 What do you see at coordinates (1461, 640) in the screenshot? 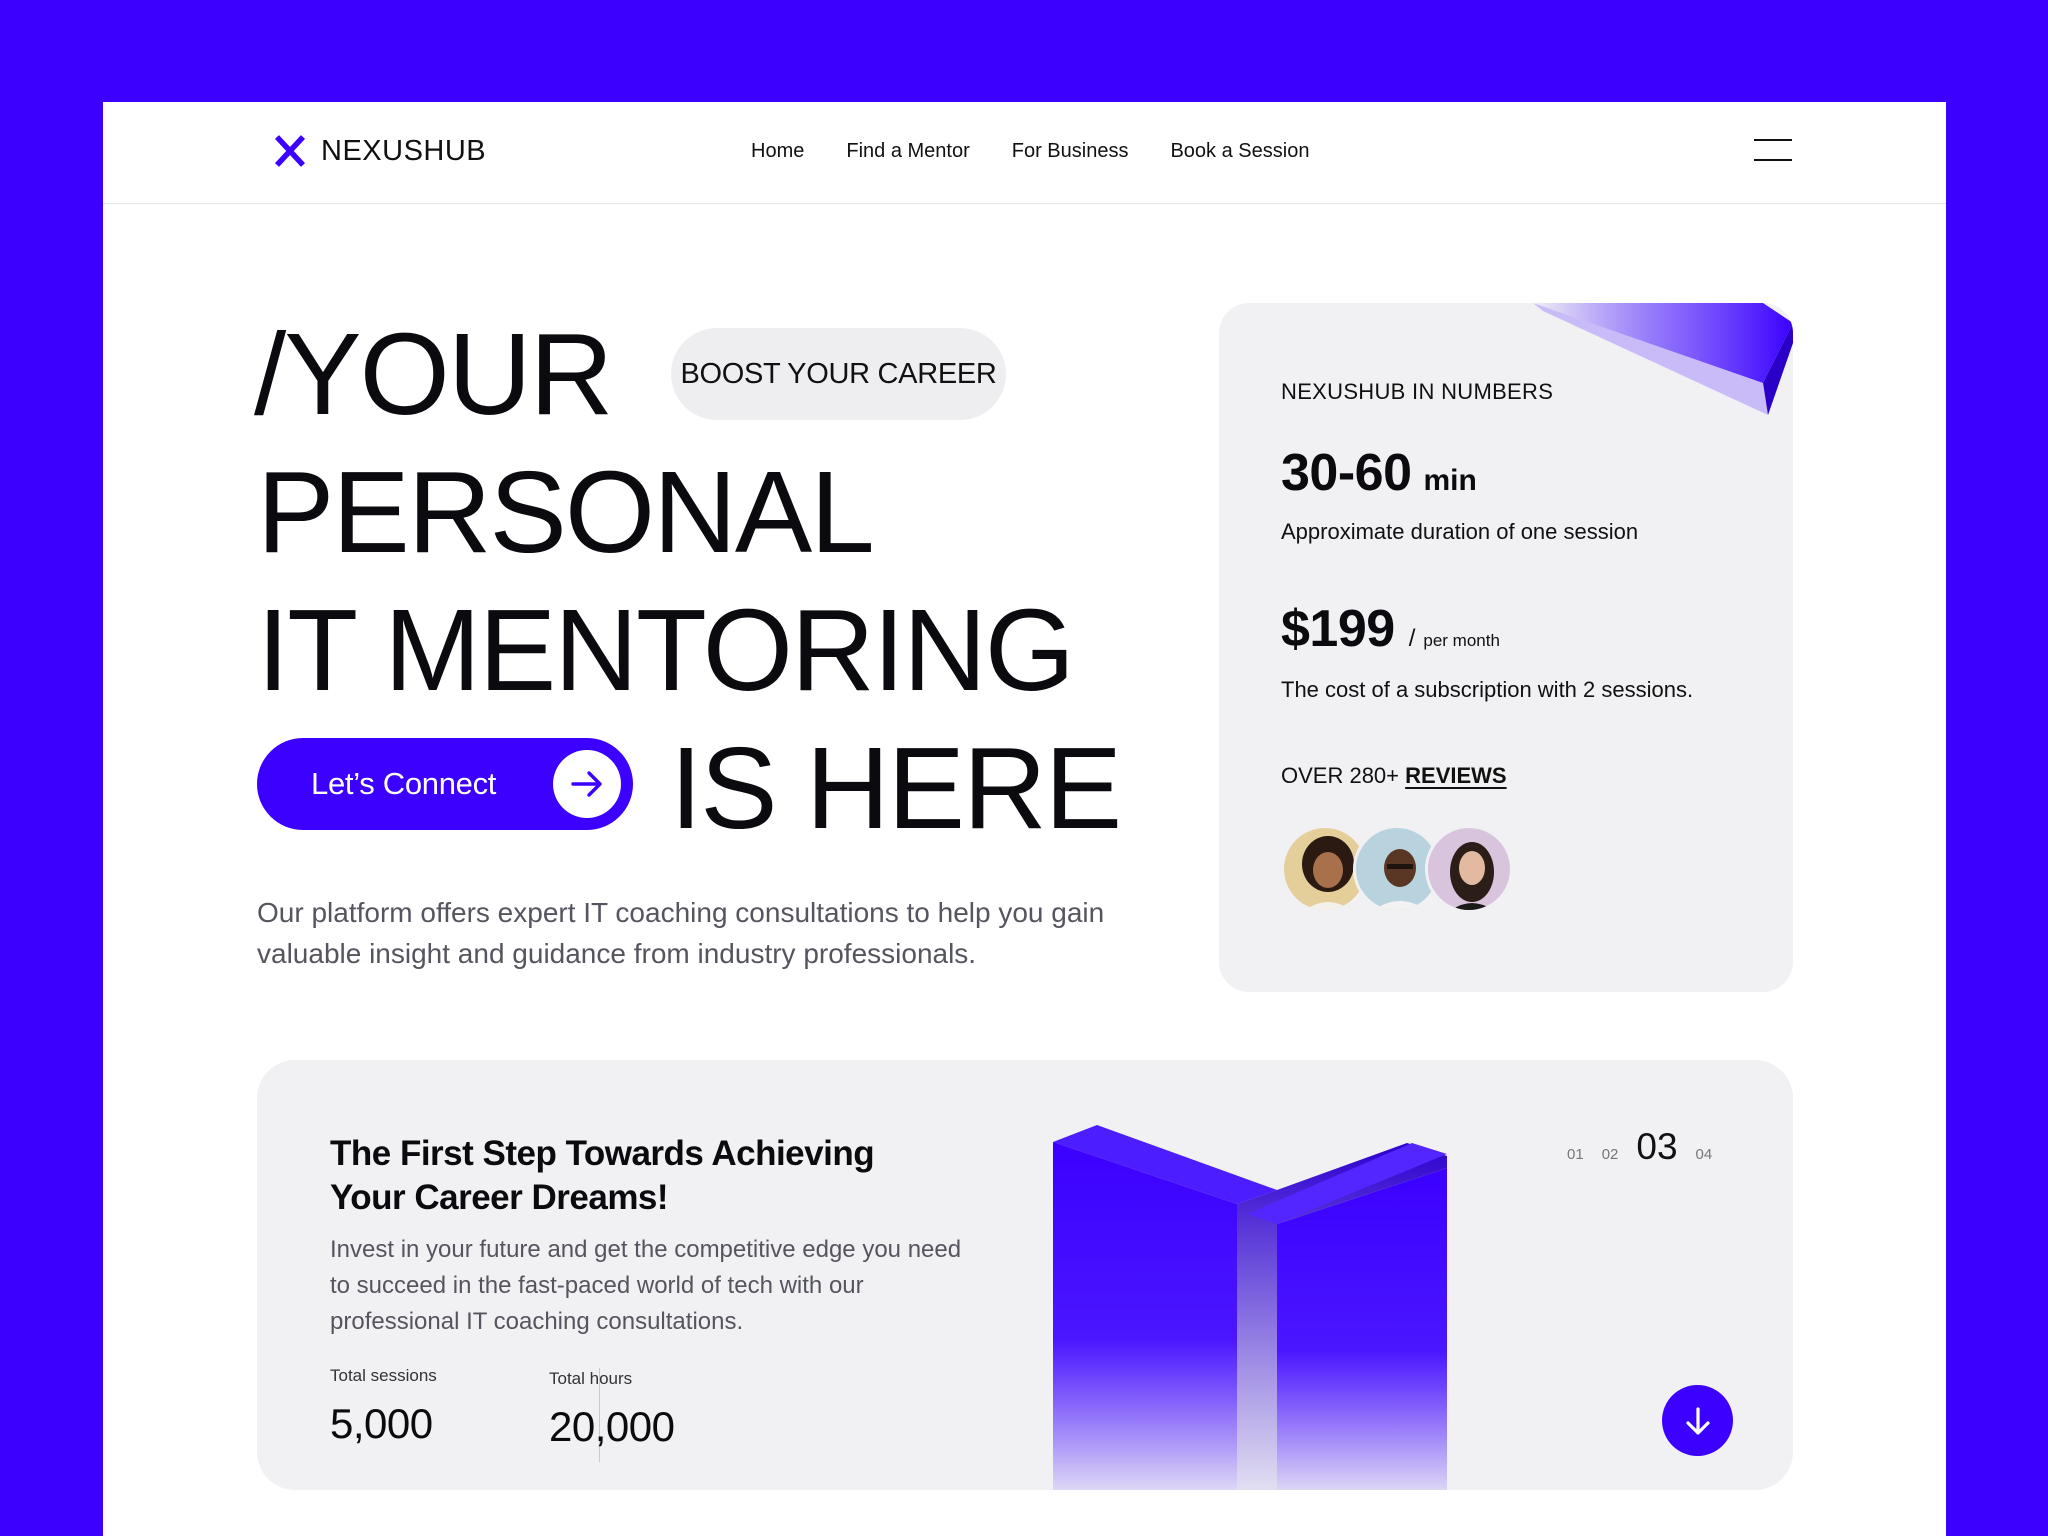
I see `price-unit: per month` at bounding box center [1461, 640].